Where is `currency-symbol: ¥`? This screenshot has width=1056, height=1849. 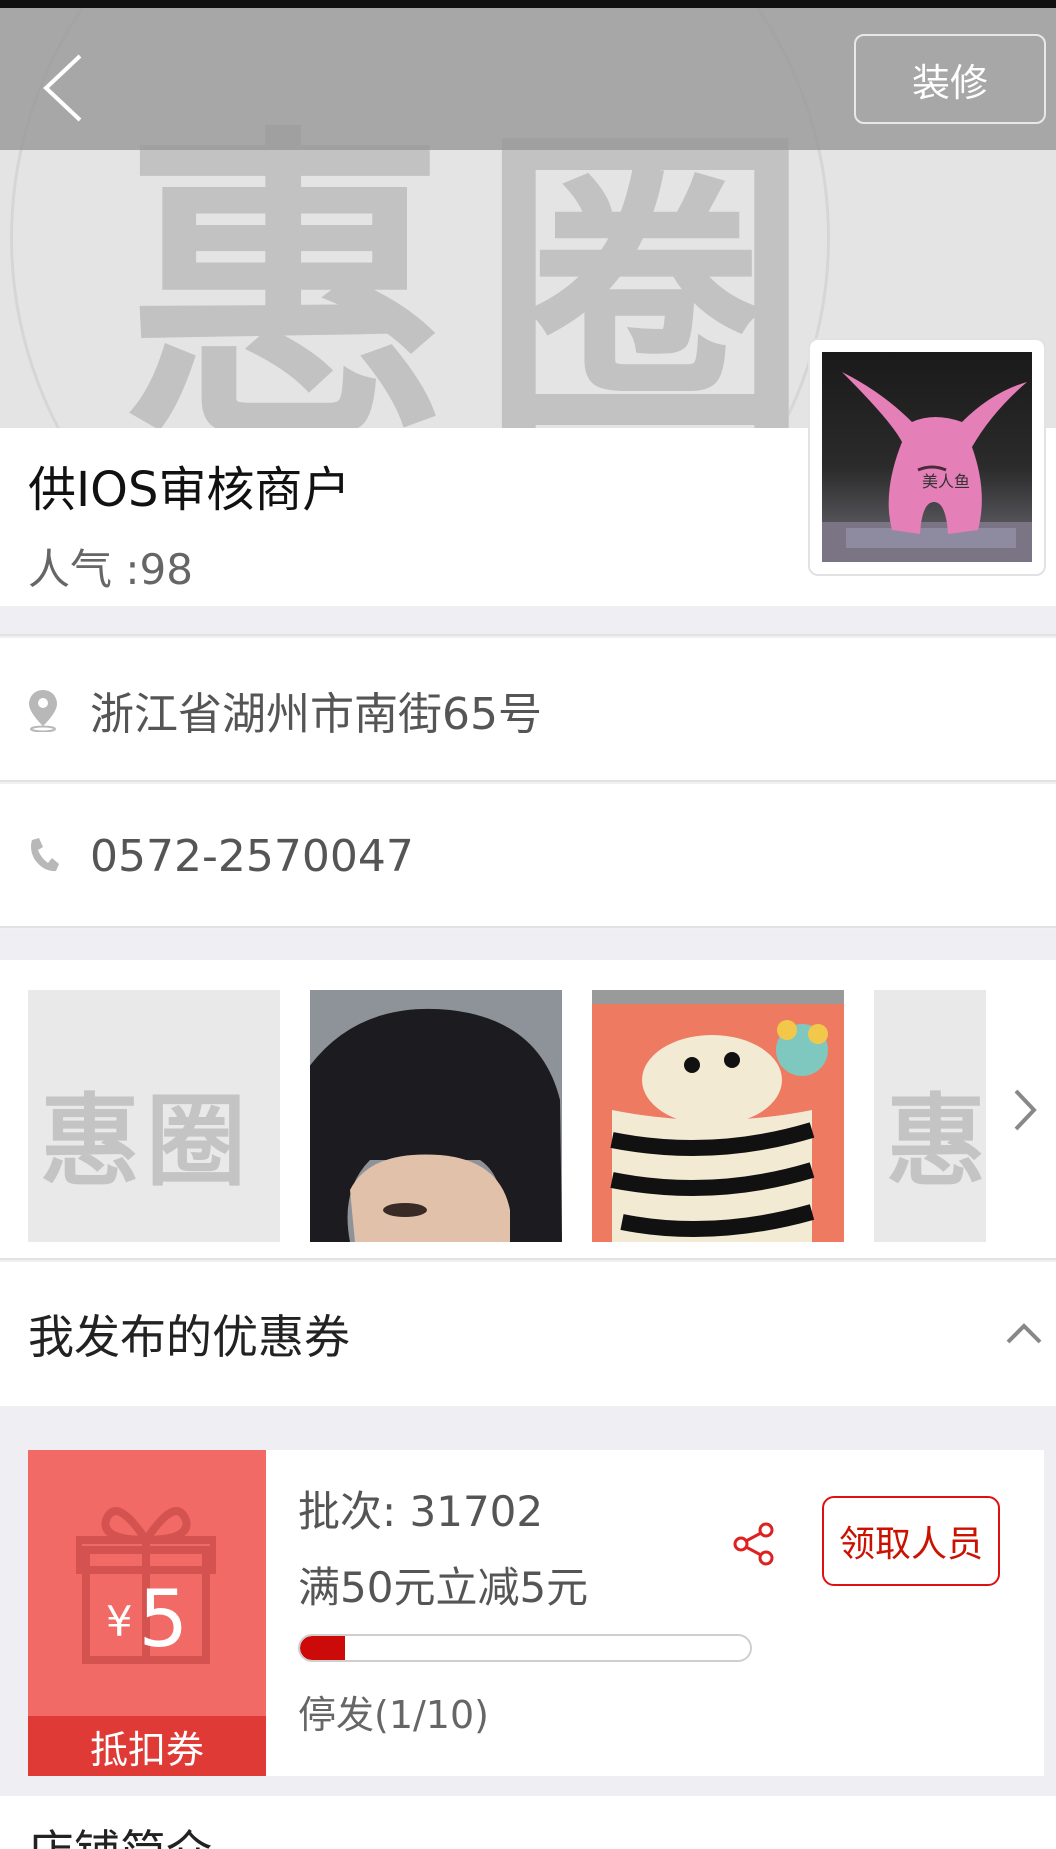 currency-symbol: ¥ is located at coordinates (119, 1621).